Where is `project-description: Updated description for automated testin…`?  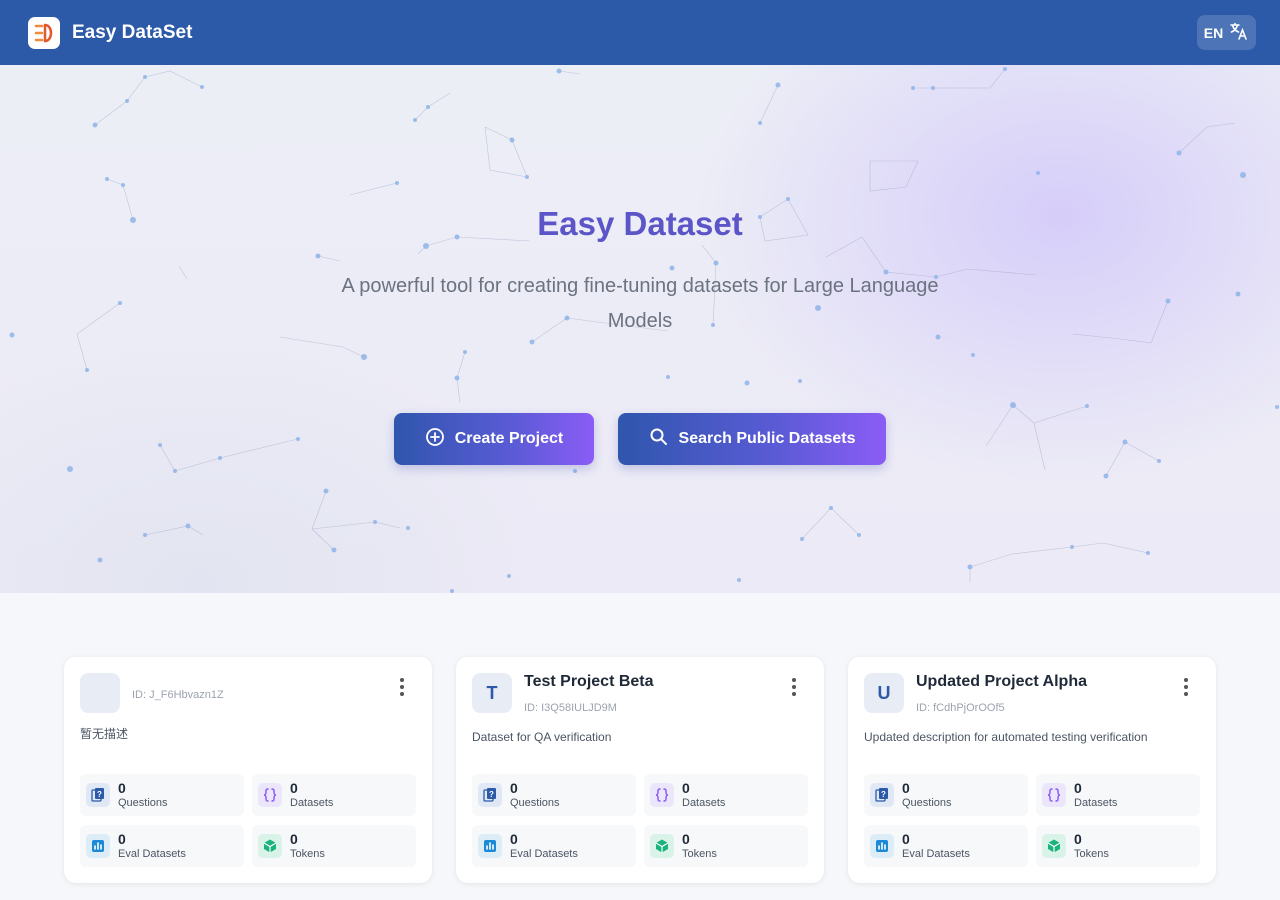
project-description: Updated description for automated testin… is located at coordinates (1006, 737).